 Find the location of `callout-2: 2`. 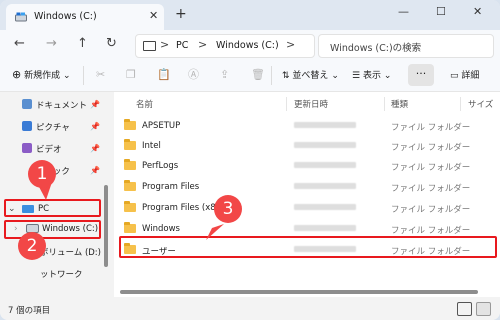

callout-2: 2 is located at coordinates (32, 246).